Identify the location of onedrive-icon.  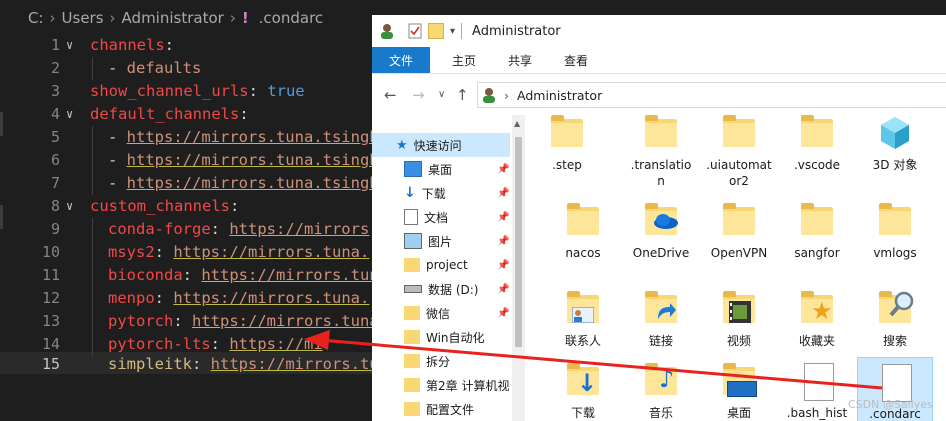
(661, 221).